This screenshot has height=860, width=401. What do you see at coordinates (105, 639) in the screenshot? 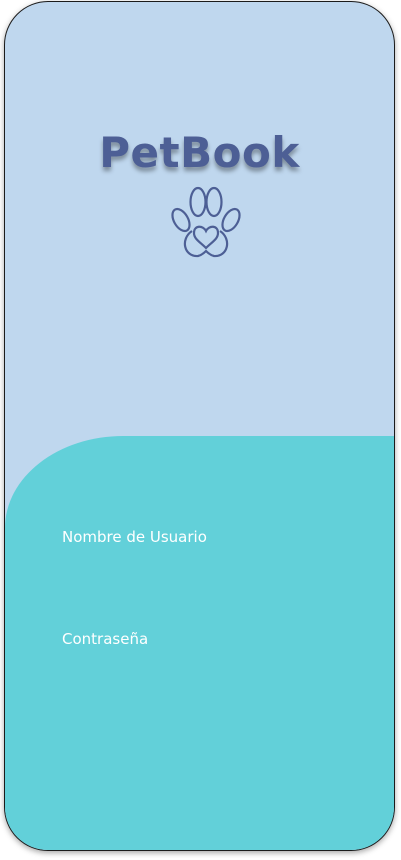
I see `password-label: Contraseña` at bounding box center [105, 639].